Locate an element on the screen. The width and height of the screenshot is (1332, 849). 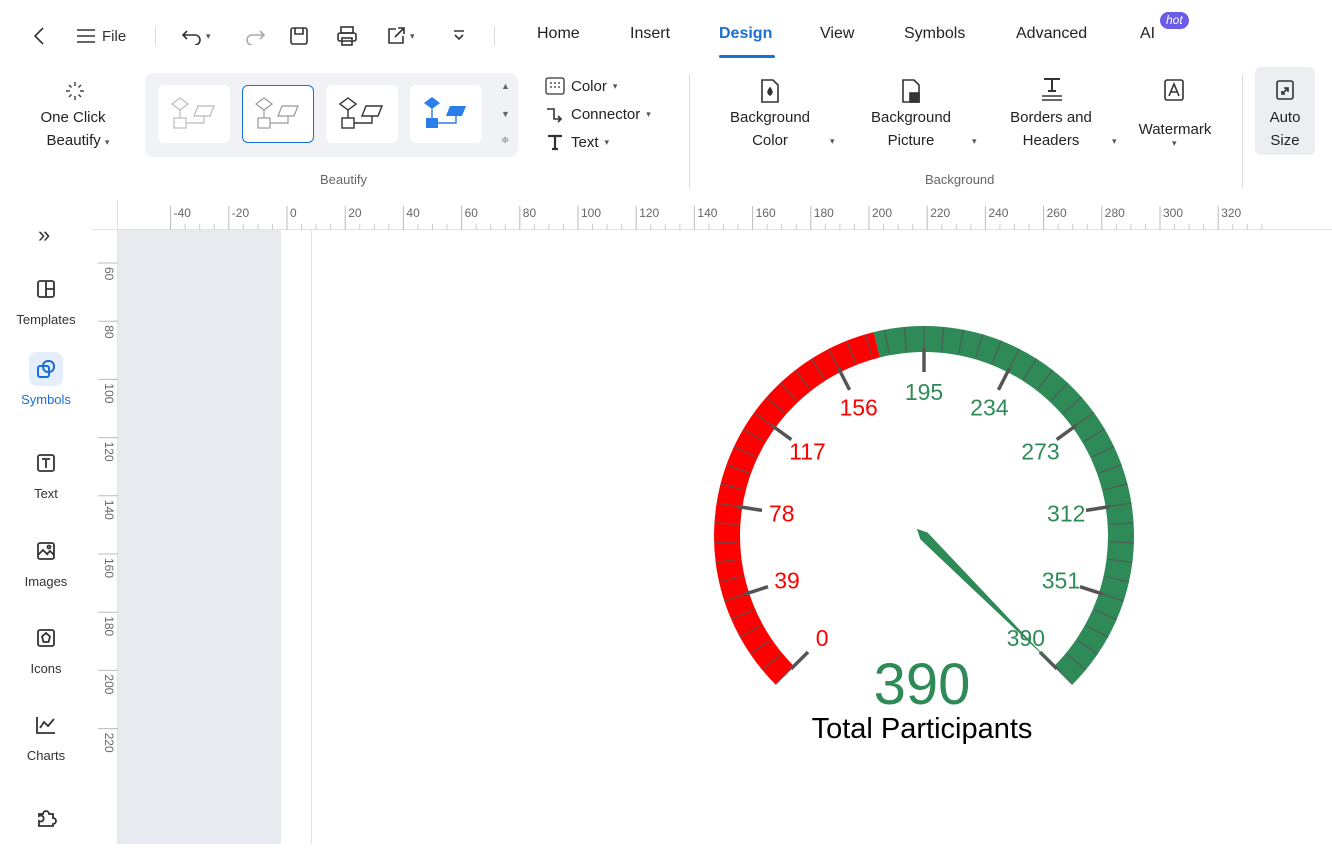
ruler-label: 180 is located at coordinates (824, 213).